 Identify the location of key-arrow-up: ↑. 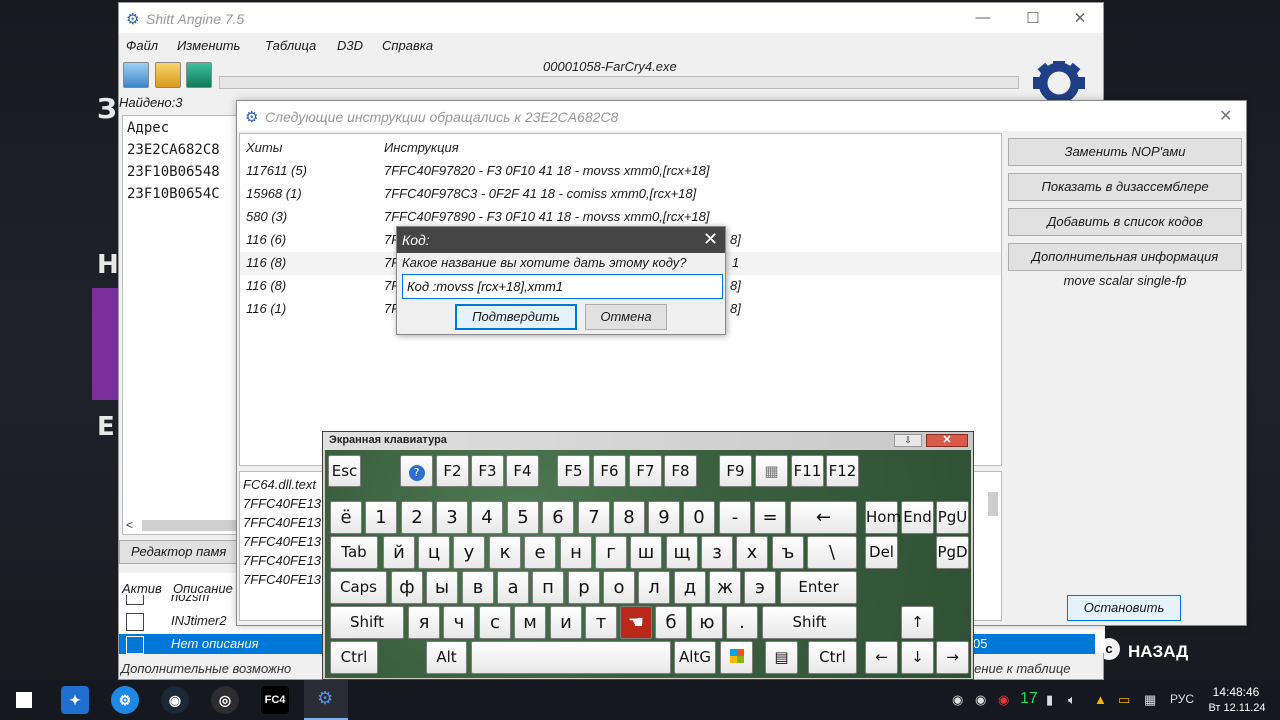
(917, 622).